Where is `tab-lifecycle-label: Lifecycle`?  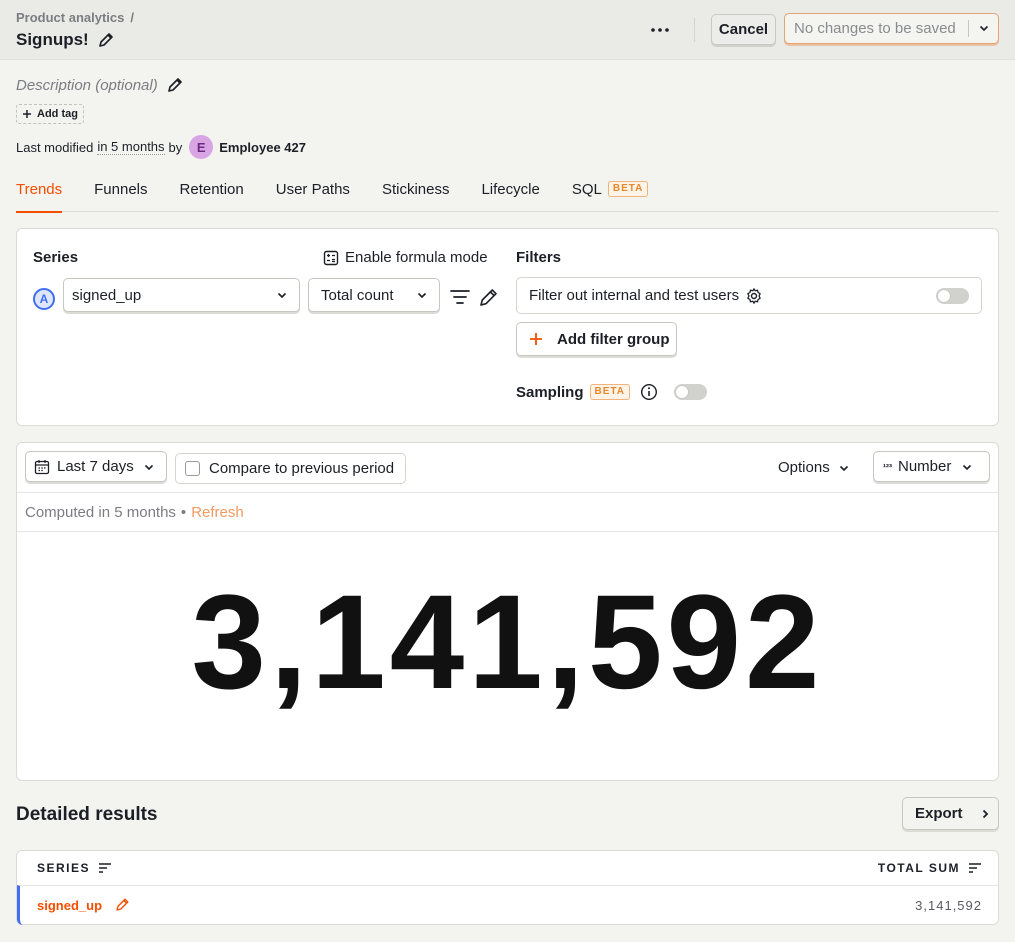
tab-lifecycle-label: Lifecycle is located at coordinates (510, 189).